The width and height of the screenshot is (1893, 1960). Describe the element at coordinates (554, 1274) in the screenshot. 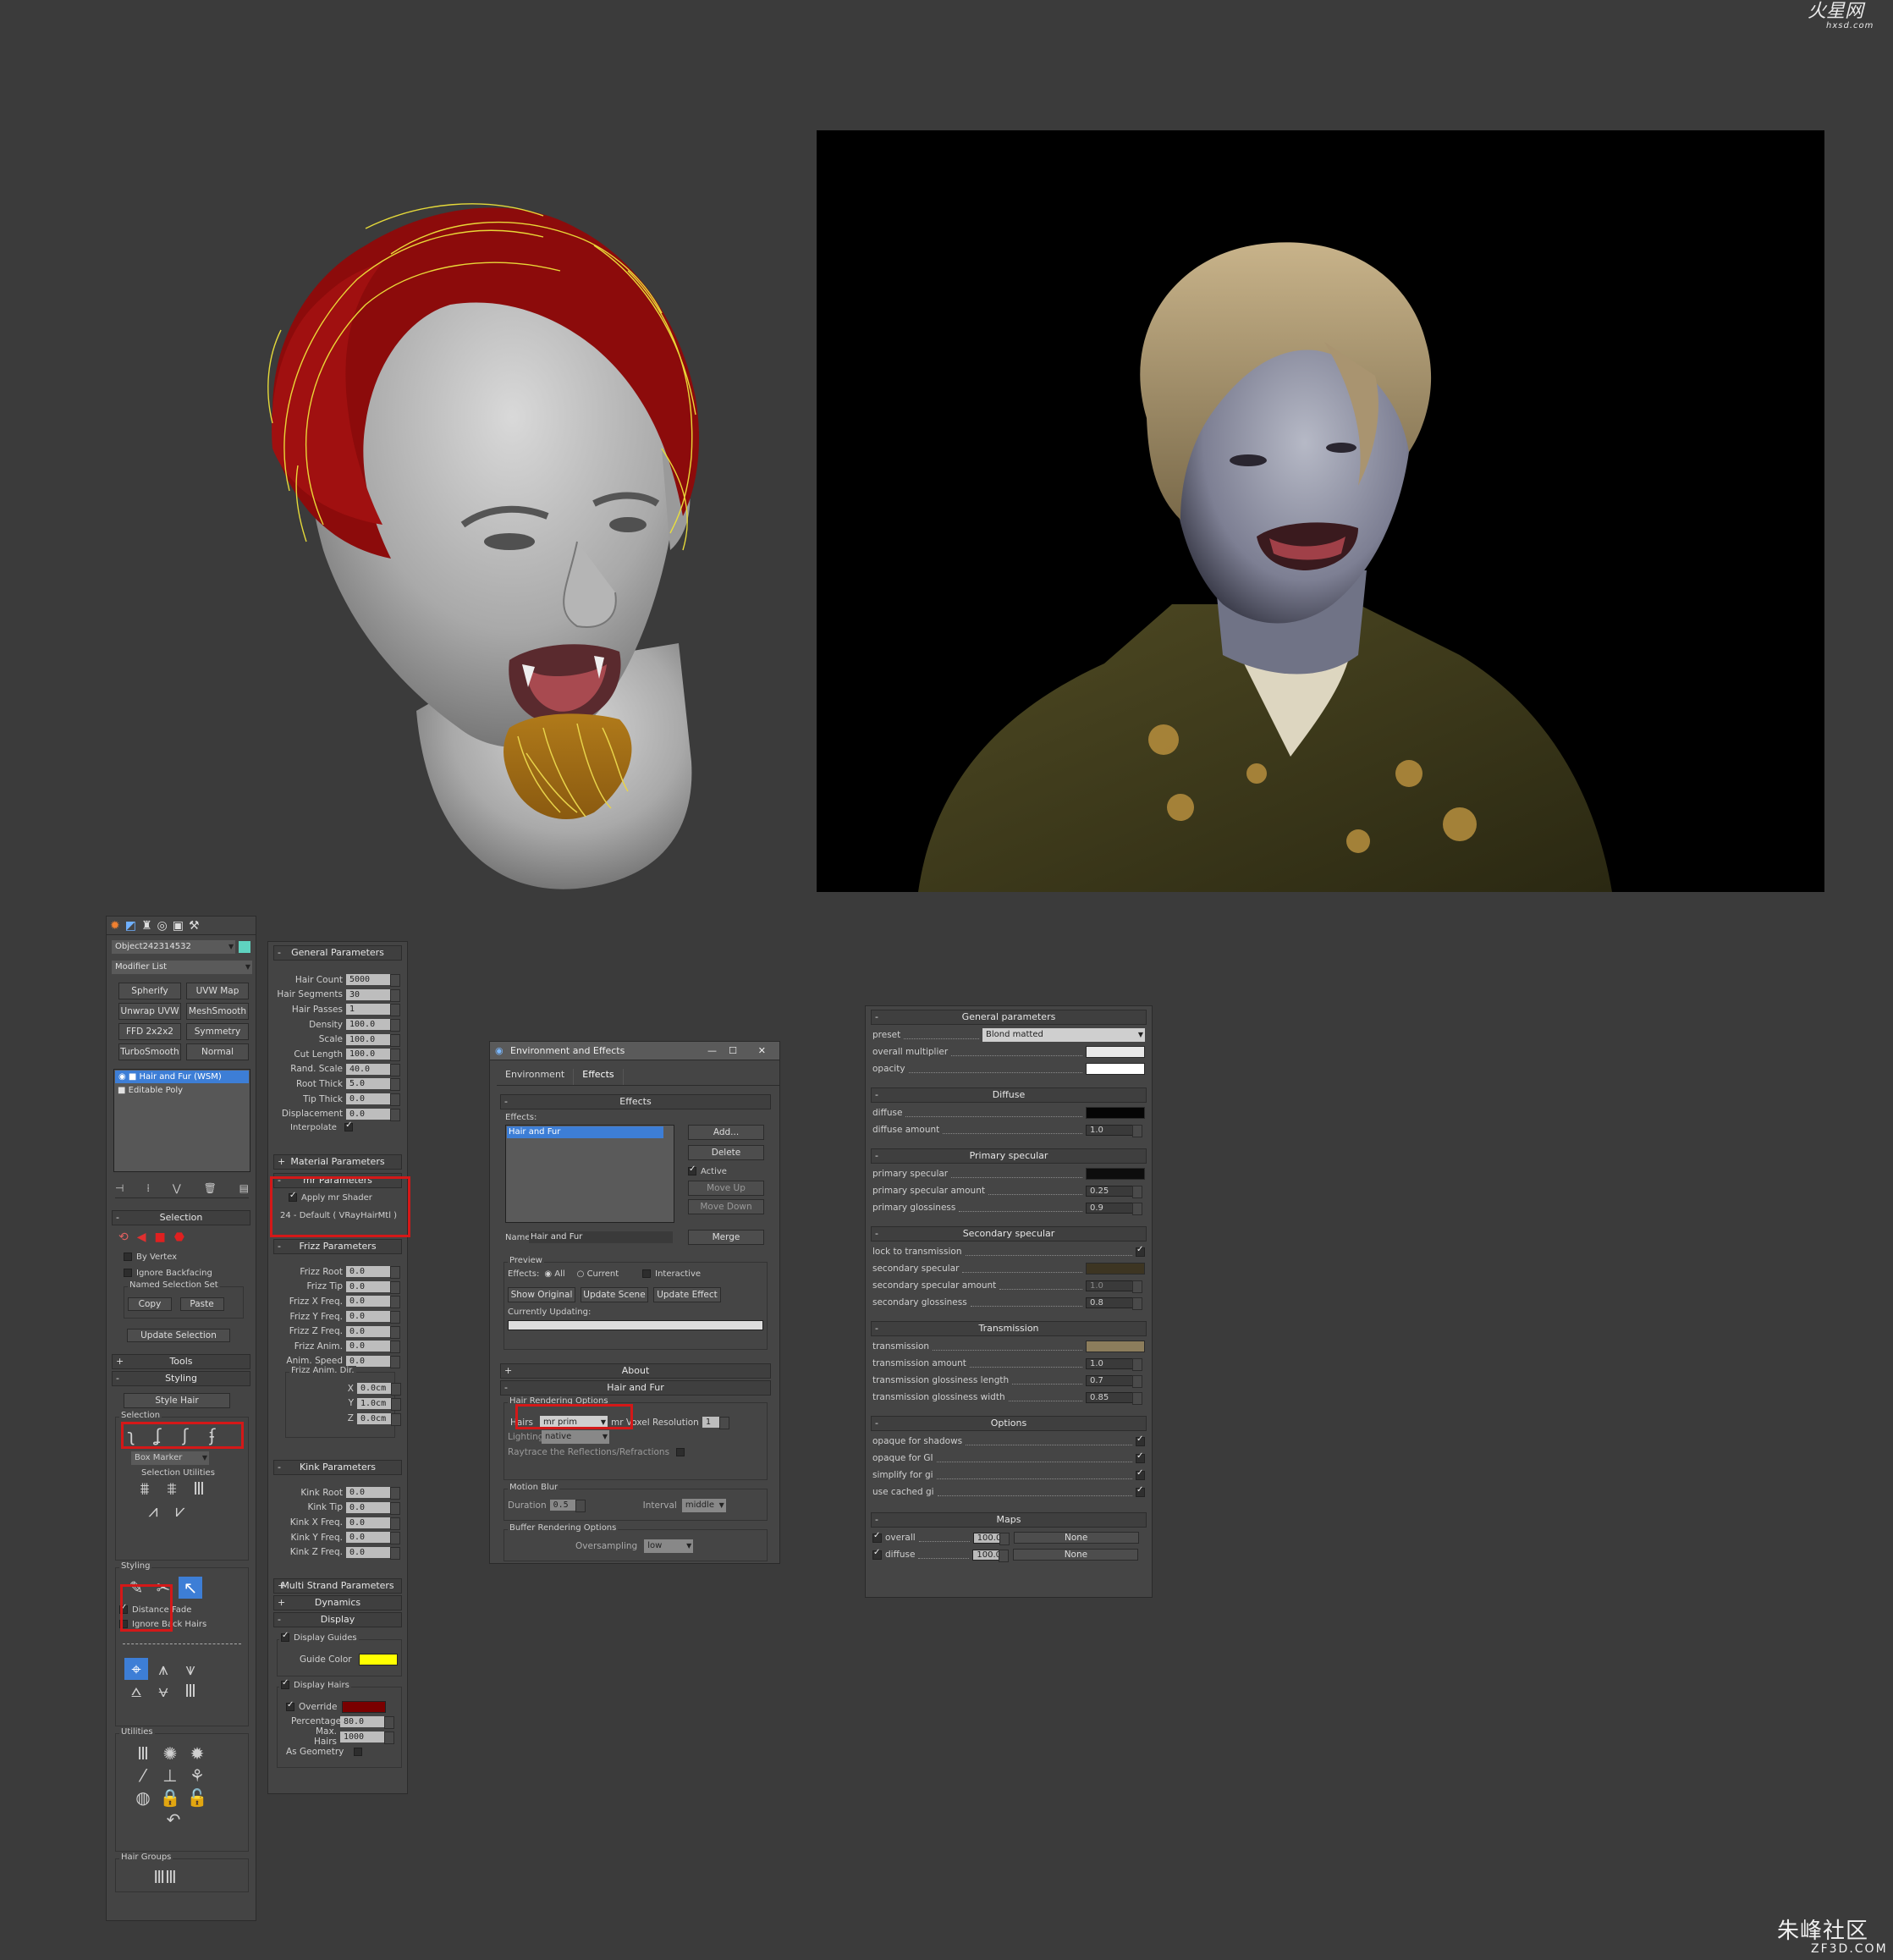

I see `all-radio: ◉ All` at that location.